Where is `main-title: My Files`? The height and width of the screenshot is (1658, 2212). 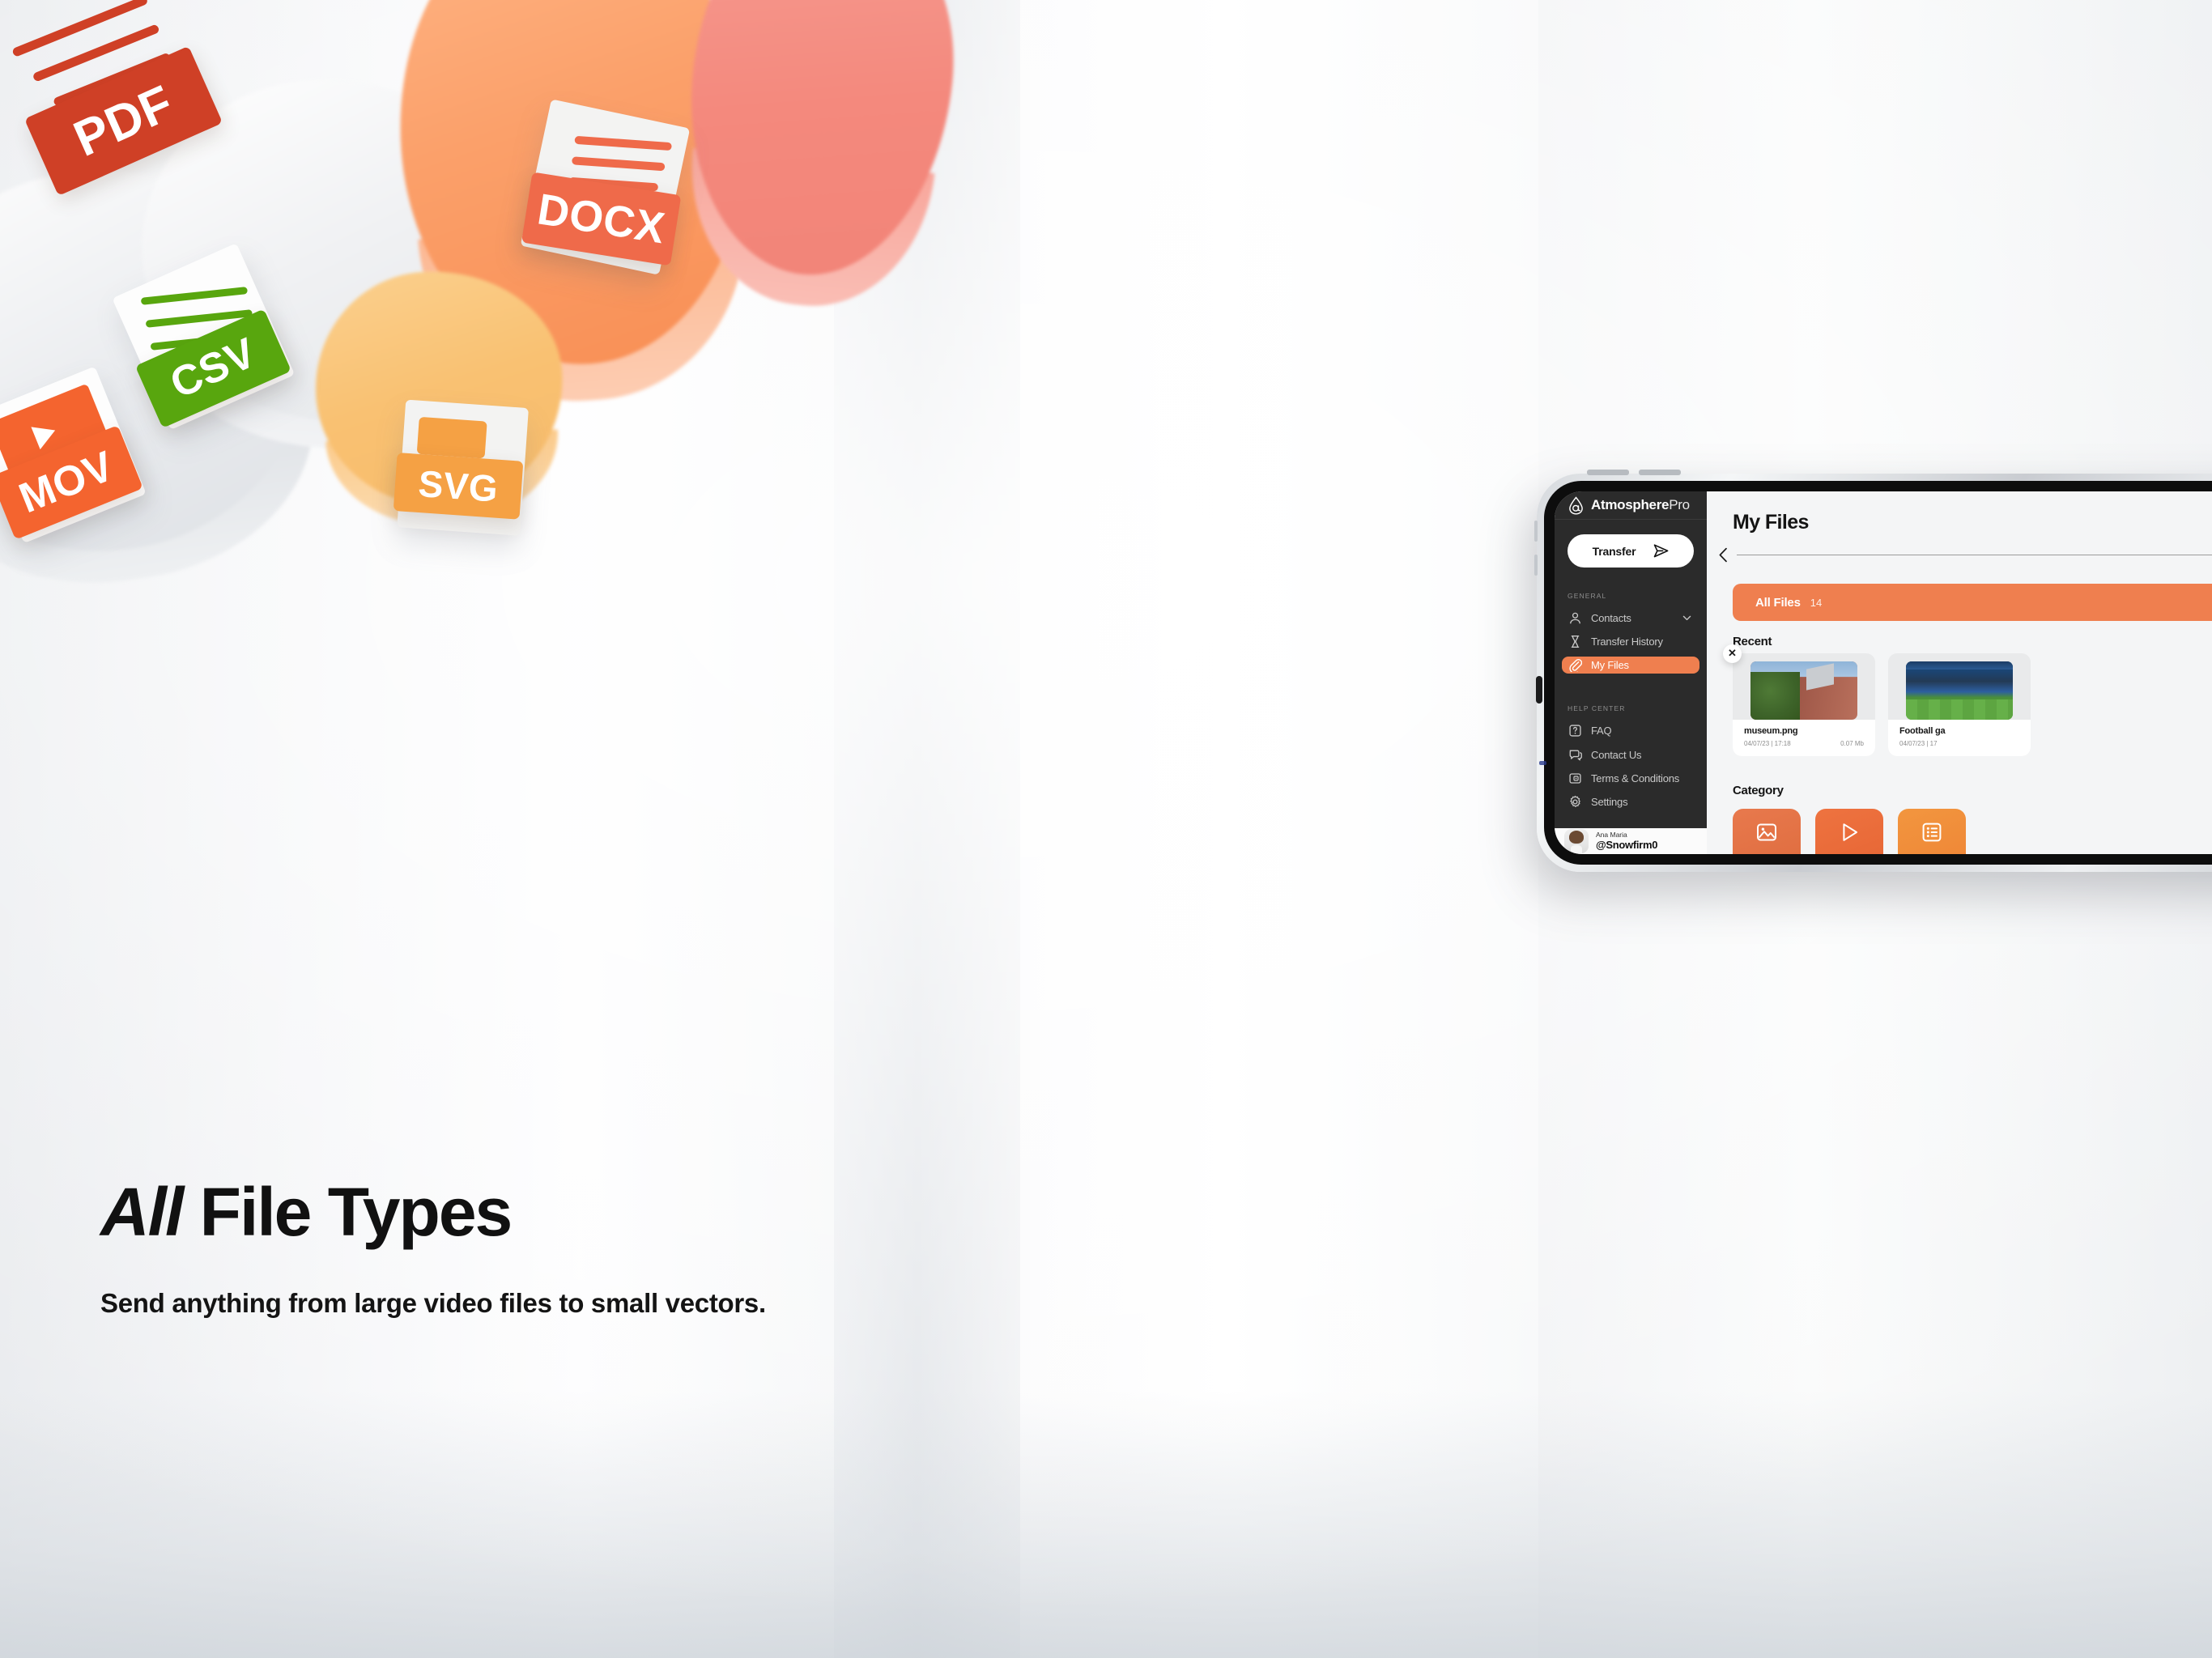 main-title: My Files is located at coordinates (1771, 522).